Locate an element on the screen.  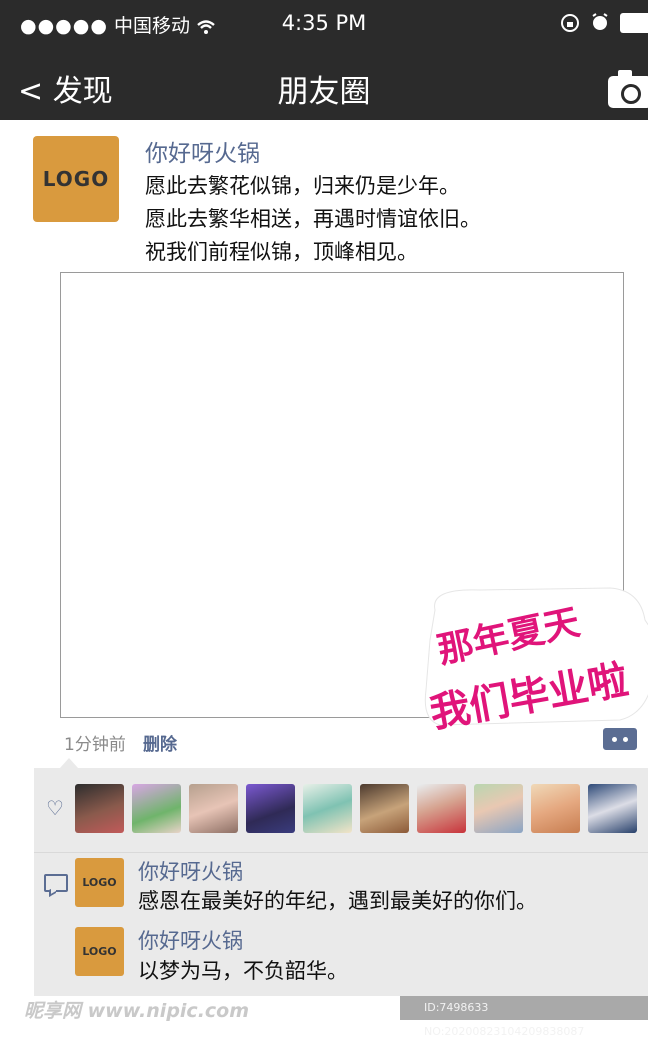
page-title: 朋友圈 is located at coordinates (324, 92).